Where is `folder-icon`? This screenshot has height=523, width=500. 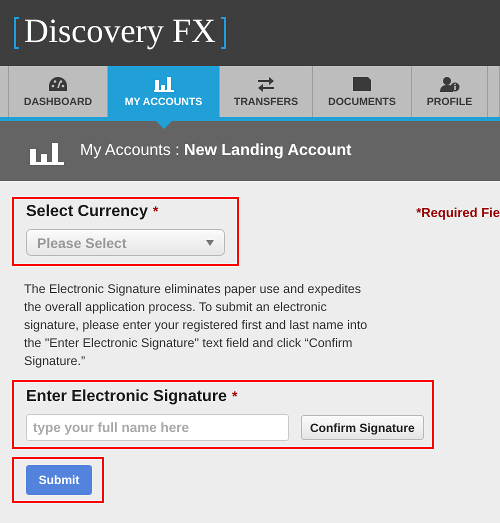 folder-icon is located at coordinates (362, 84).